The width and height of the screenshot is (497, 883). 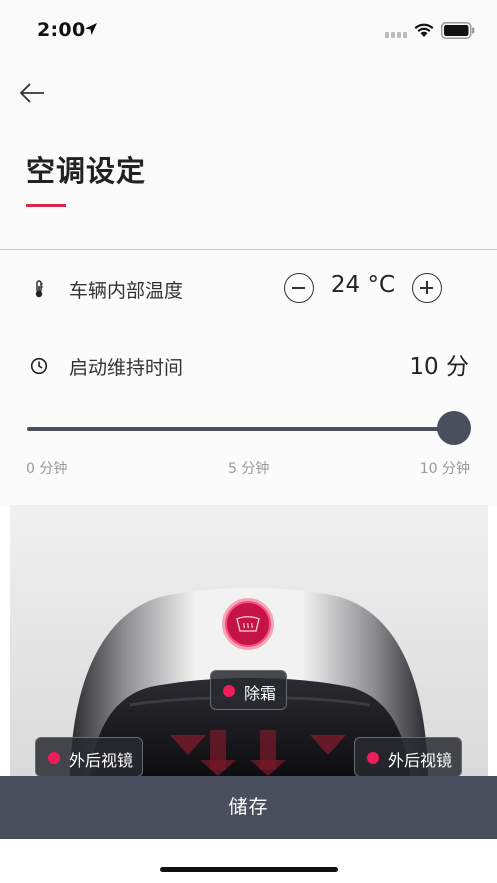 I want to click on defrost-button, so click(x=248, y=624).